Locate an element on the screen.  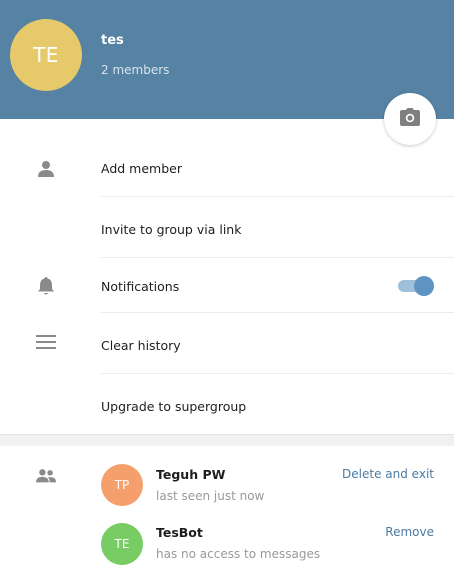
notifications-row: Notifications is located at coordinates (227, 285).